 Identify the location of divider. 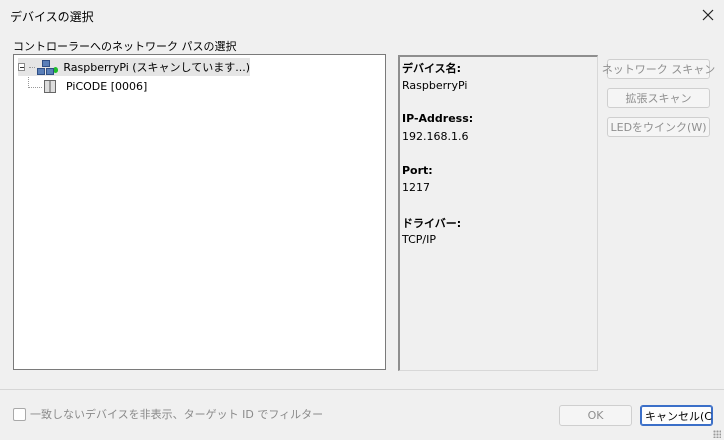
(362, 389).